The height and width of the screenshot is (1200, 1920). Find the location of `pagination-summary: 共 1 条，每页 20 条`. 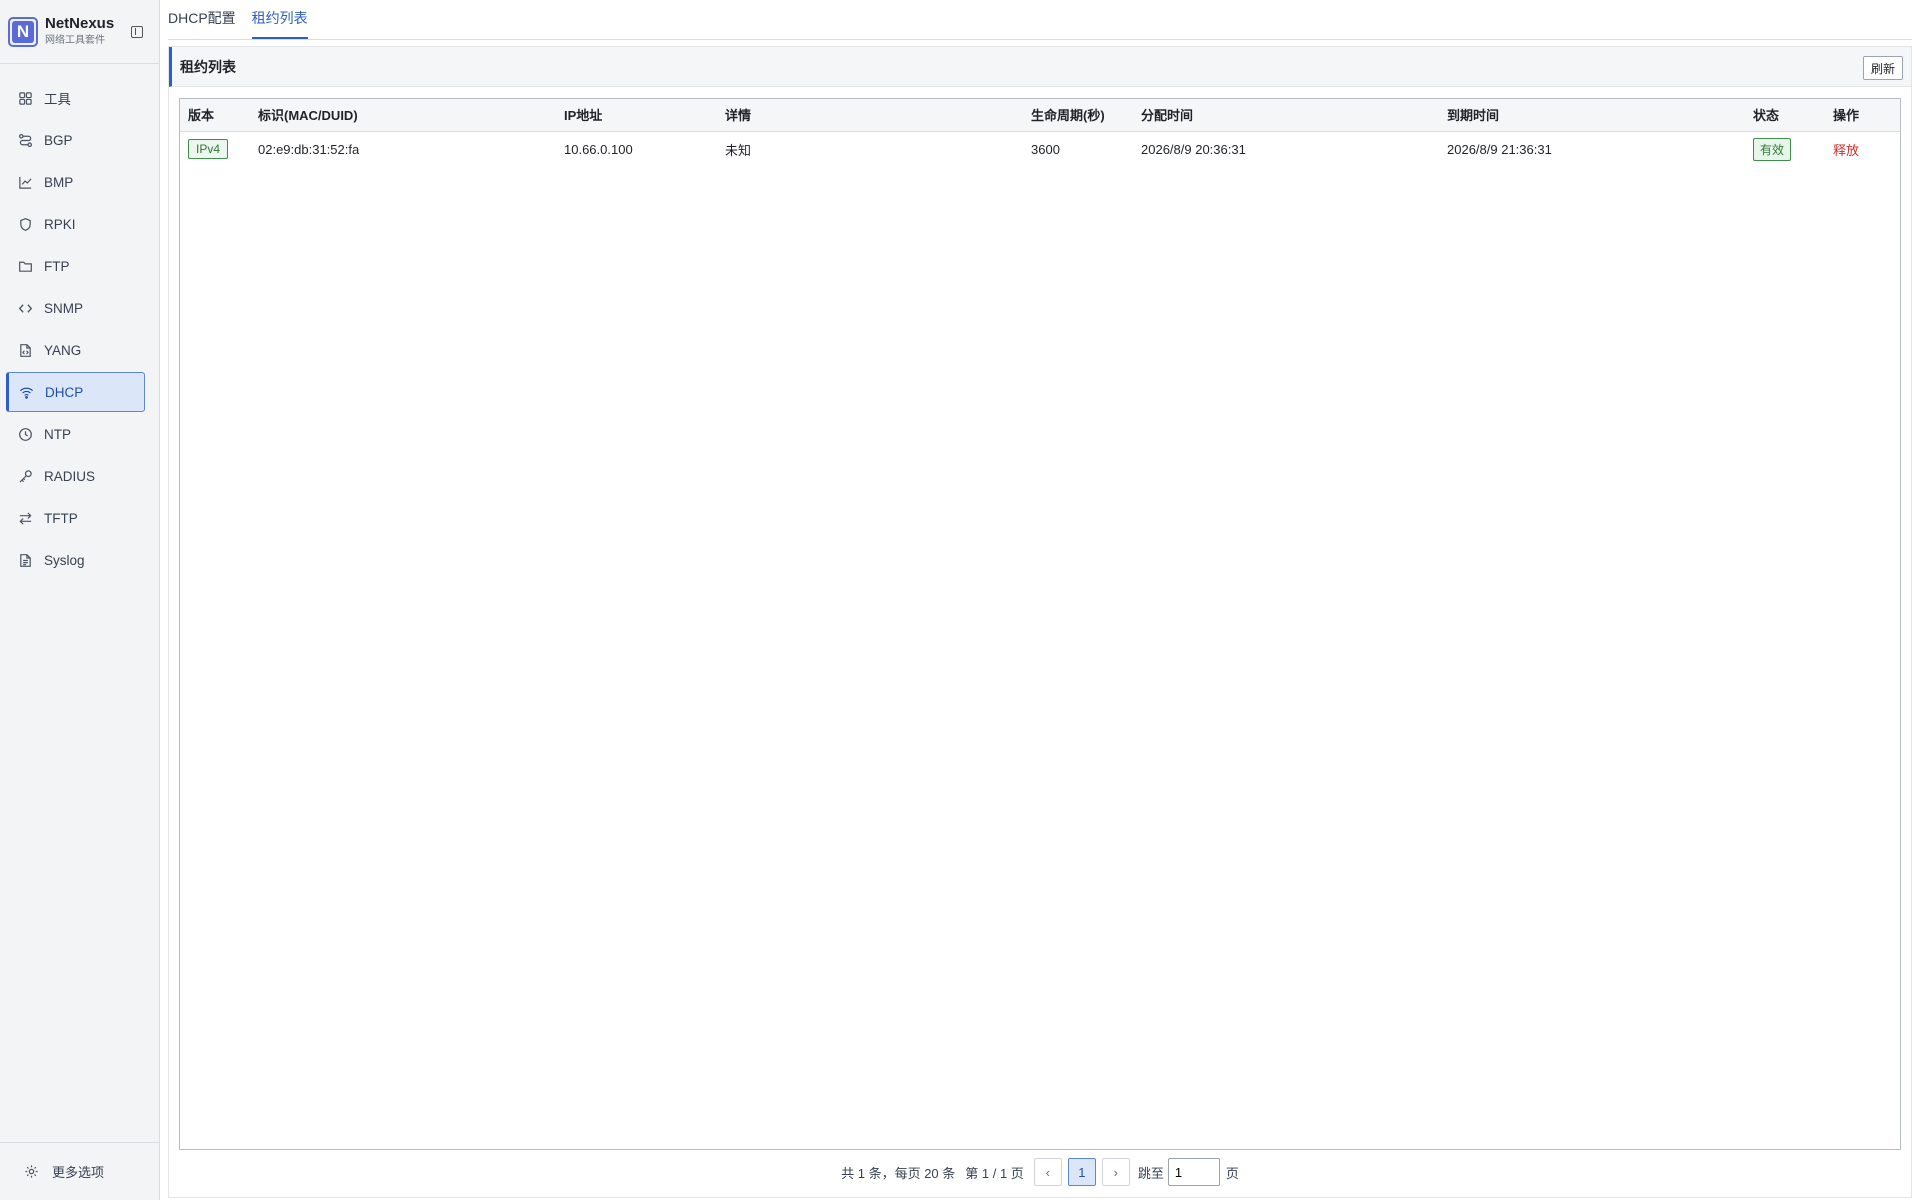

pagination-summary: 共 1 条，每页 20 条 is located at coordinates (898, 1173).